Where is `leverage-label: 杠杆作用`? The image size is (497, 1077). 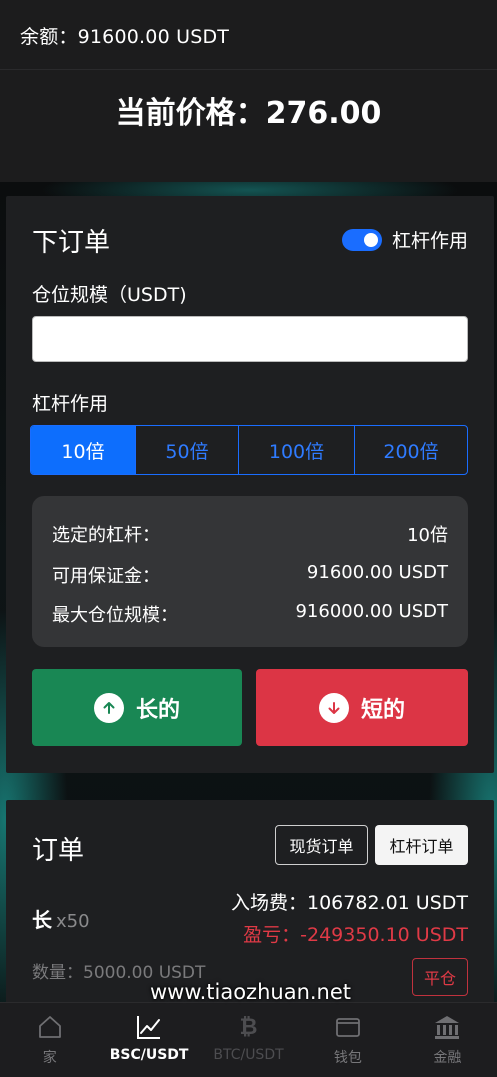
leverage-label: 杠杆作用 is located at coordinates (70, 404).